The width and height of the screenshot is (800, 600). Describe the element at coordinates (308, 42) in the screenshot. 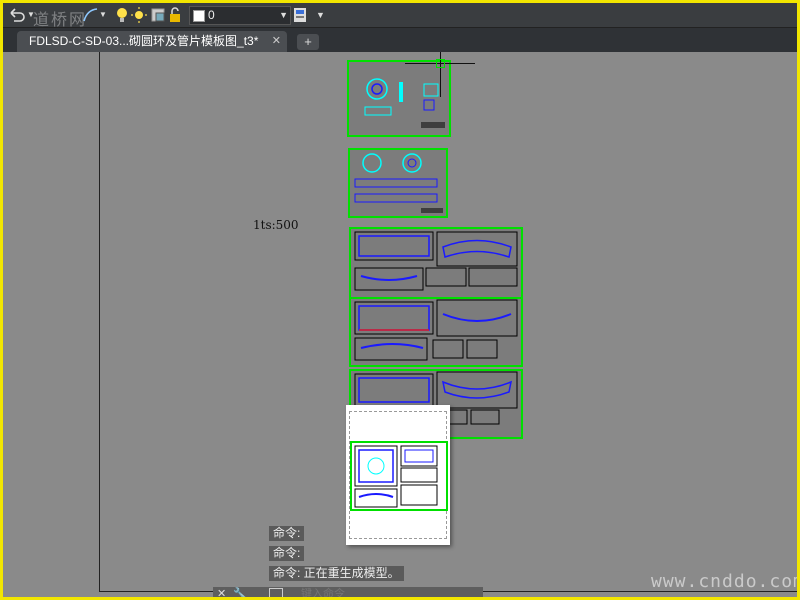

I see `new-tab-button: +` at that location.